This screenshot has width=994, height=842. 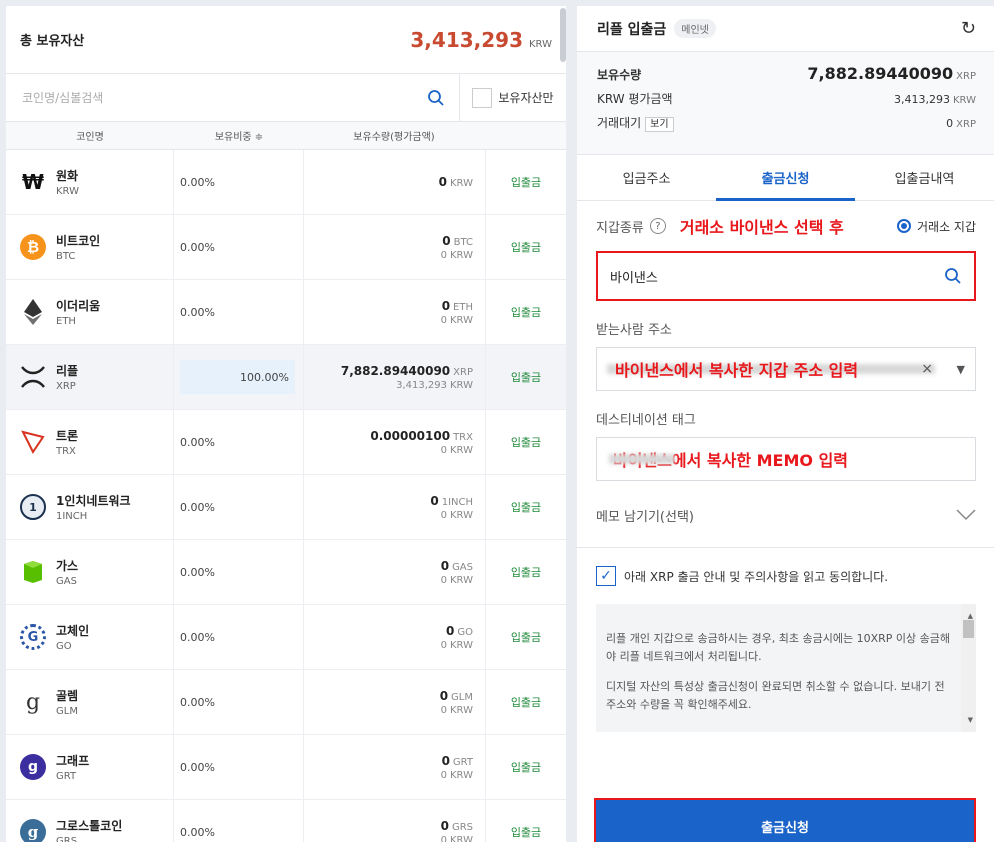 I want to click on scrollbar-thumb, so click(x=563, y=35).